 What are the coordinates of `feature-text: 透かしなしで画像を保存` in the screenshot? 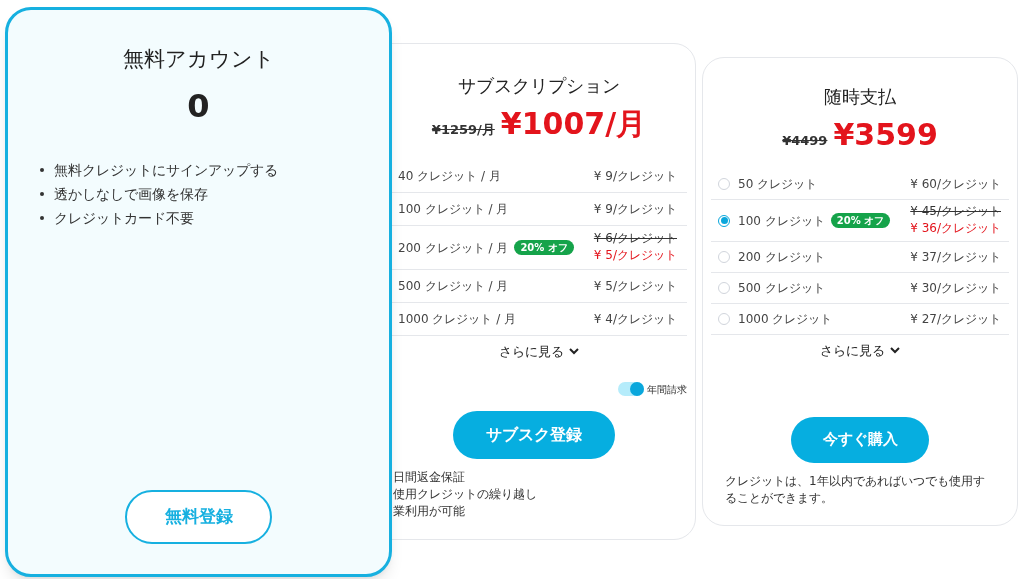 It's located at (131, 194).